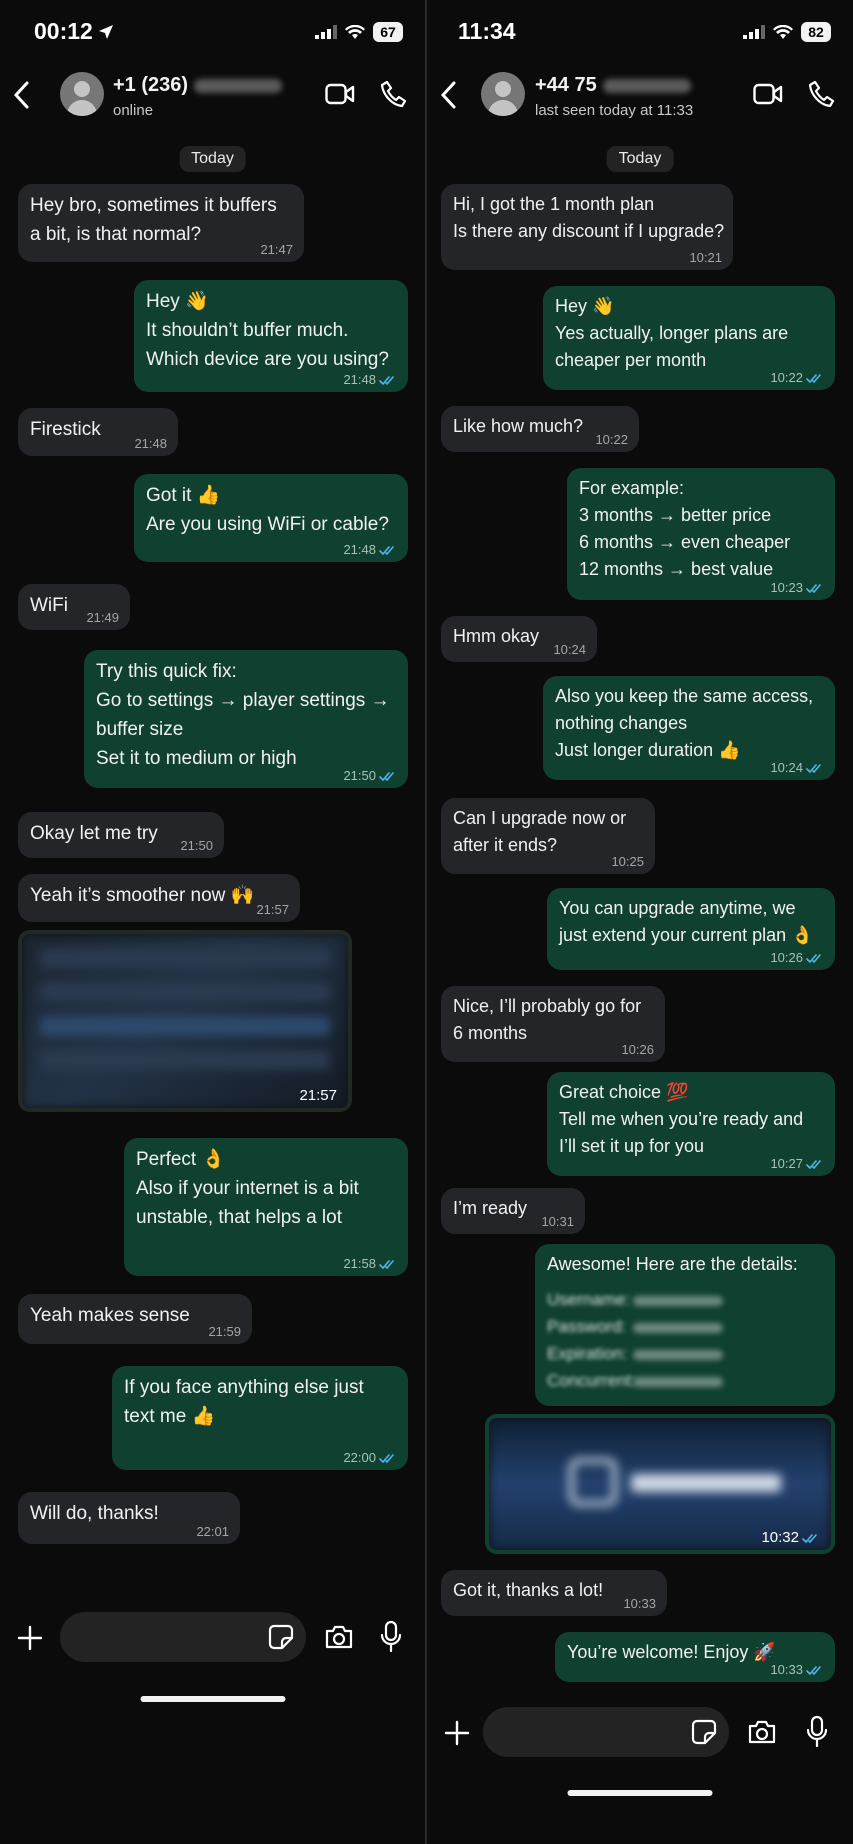 This screenshot has width=853, height=1844. I want to click on message-incoming: Can I upgrade now or after it ends? 10:25, so click(548, 836).